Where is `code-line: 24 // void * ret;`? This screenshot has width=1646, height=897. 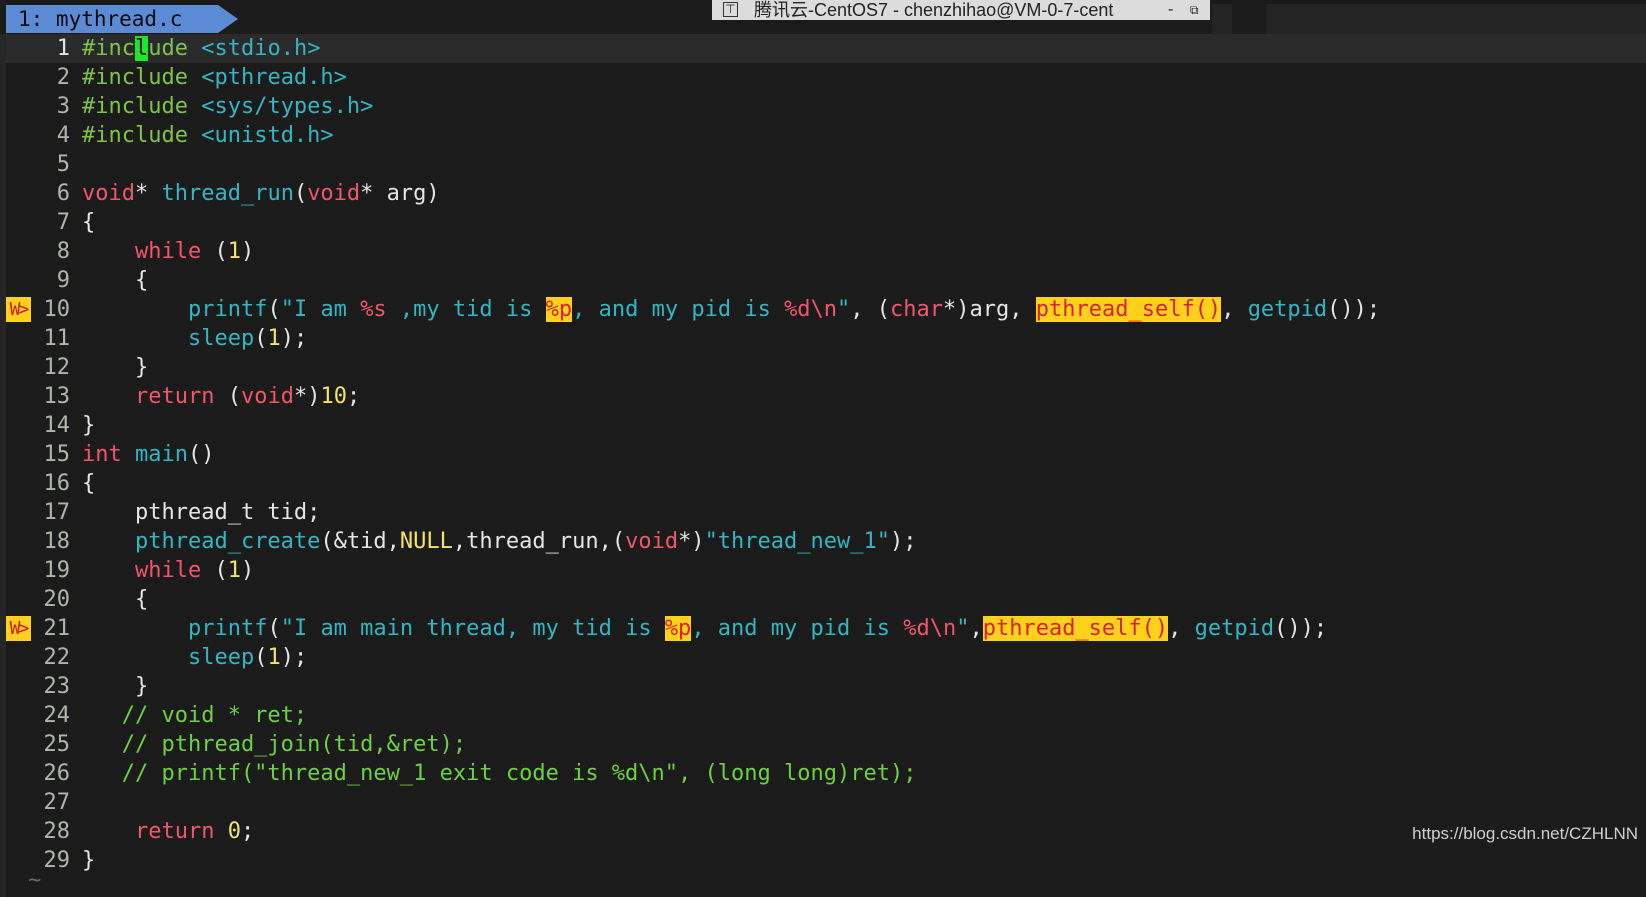
code-line: 24 // void * ret; is located at coordinates (823, 715).